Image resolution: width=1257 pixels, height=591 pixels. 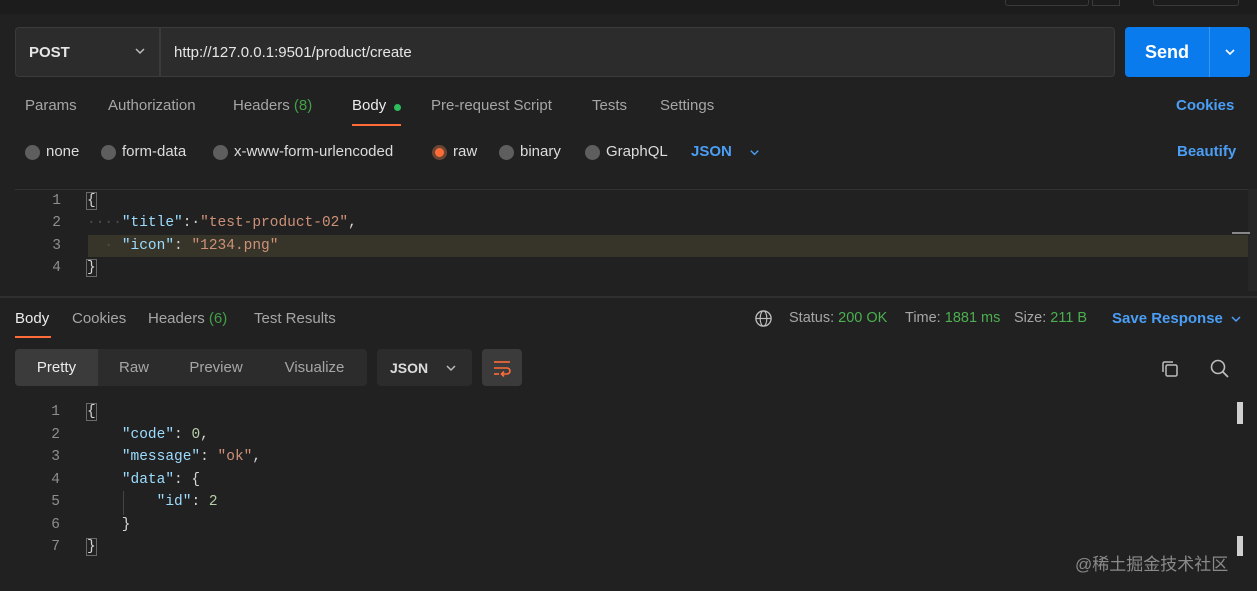 I want to click on tab-tests: Tests, so click(x=609, y=105).